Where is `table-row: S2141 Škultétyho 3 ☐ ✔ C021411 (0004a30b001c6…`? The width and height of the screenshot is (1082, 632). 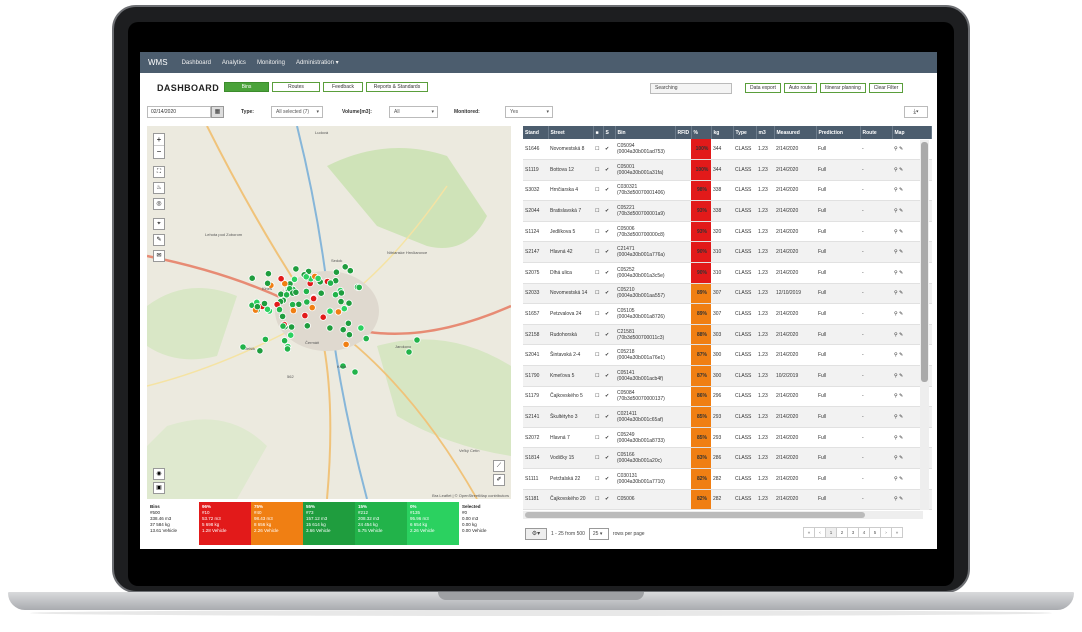
table-row: S2141 Škultétyho 3 ☐ ✔ C021411 (0004a30b001c6… is located at coordinates (727, 417).